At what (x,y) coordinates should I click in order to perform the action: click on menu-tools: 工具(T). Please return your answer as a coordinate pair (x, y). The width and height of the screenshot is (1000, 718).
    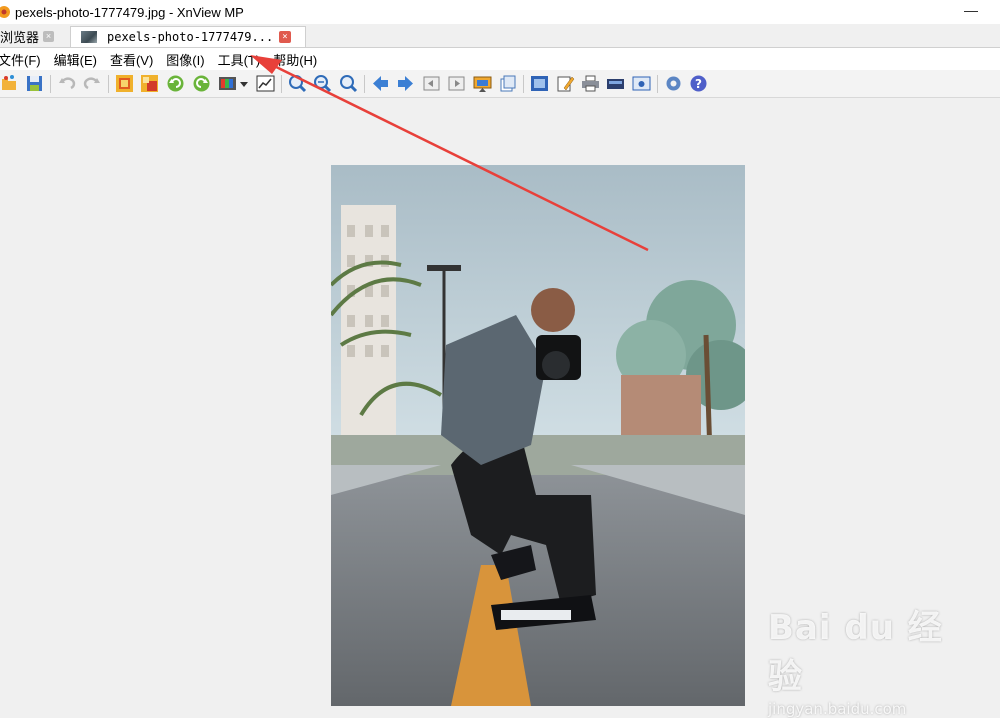
    Looking at the image, I should click on (239, 59).